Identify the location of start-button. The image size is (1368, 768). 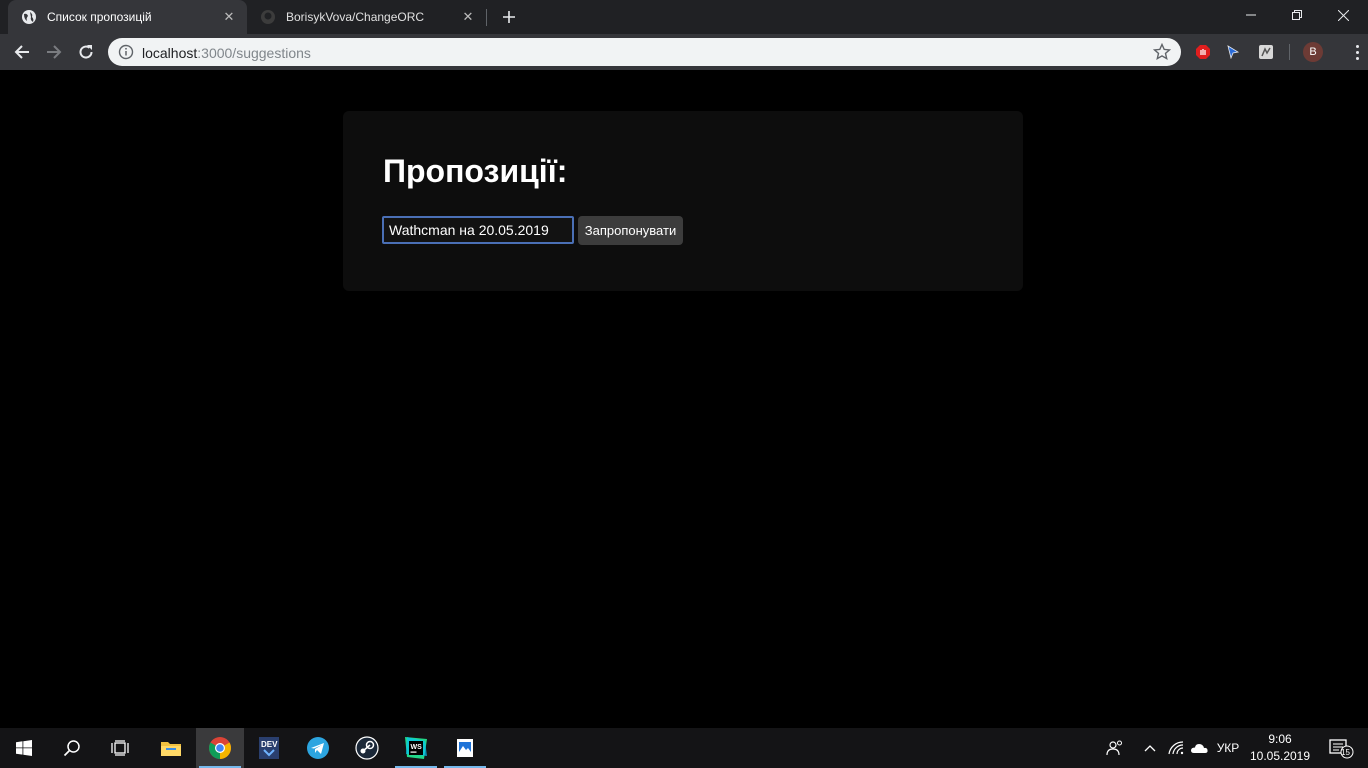
(24, 748).